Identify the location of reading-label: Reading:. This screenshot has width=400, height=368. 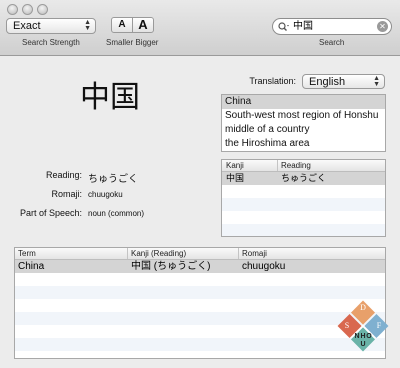
(63, 175).